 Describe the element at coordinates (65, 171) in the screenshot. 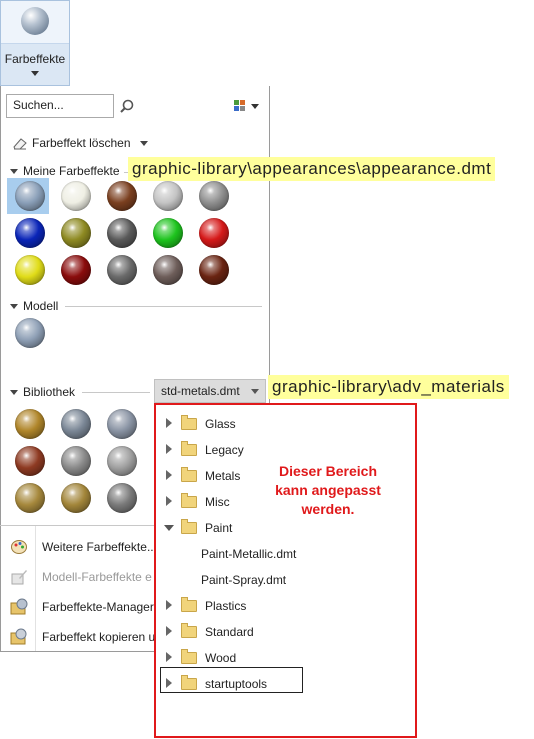

I see `my-appearances-header: Meine Farbeffekte` at that location.